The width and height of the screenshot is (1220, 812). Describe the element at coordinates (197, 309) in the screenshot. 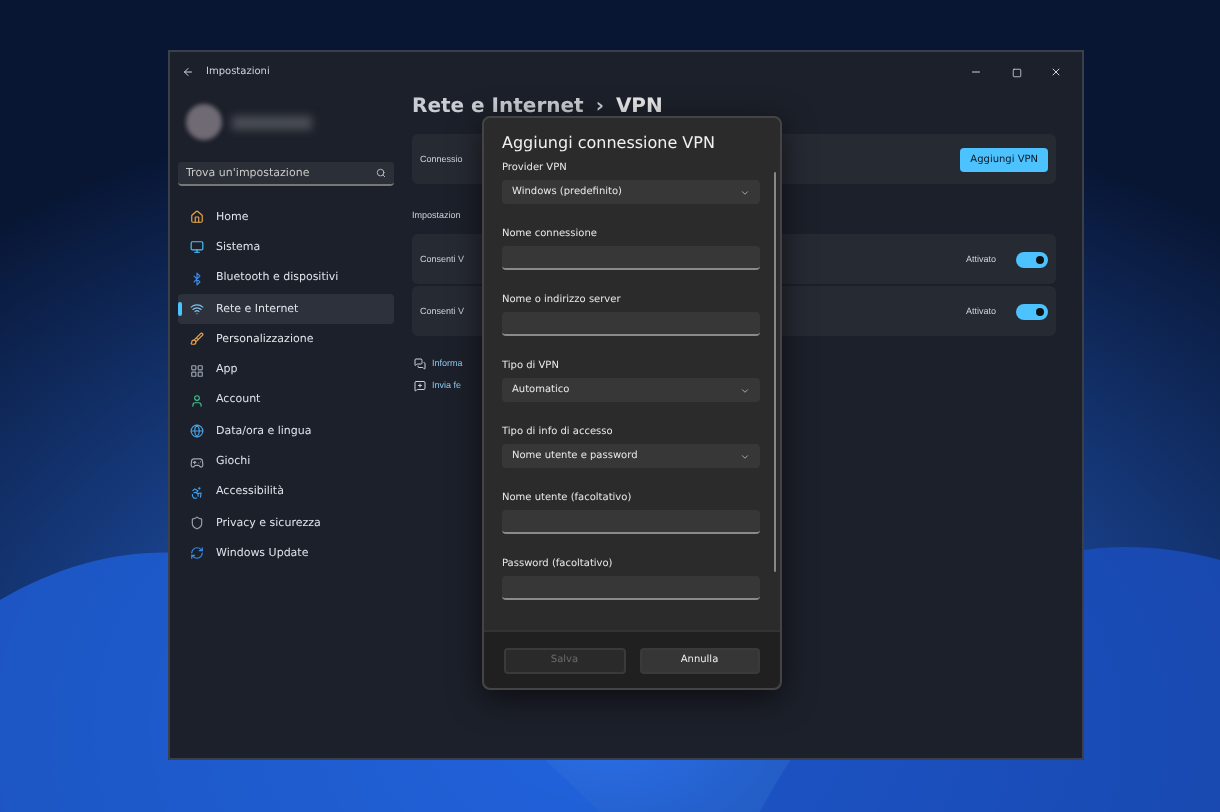

I see `wifi-icon` at that location.